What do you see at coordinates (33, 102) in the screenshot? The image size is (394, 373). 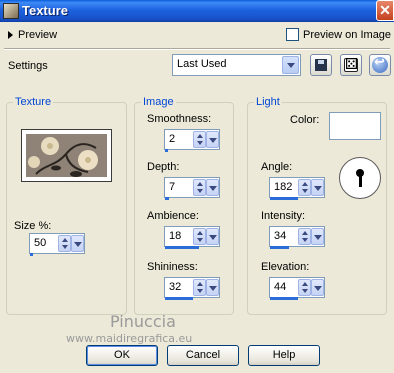 I see `texture-group-title: Texture` at bounding box center [33, 102].